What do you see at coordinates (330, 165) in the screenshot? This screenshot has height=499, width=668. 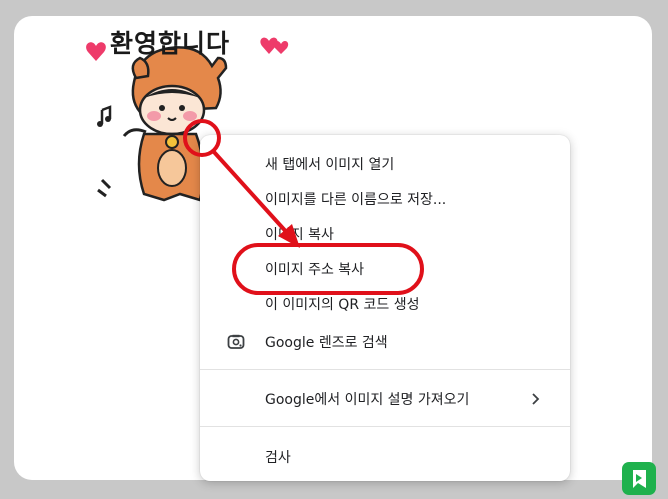 I see `menu-item-label: 새 탭에서 이미지 열기` at bounding box center [330, 165].